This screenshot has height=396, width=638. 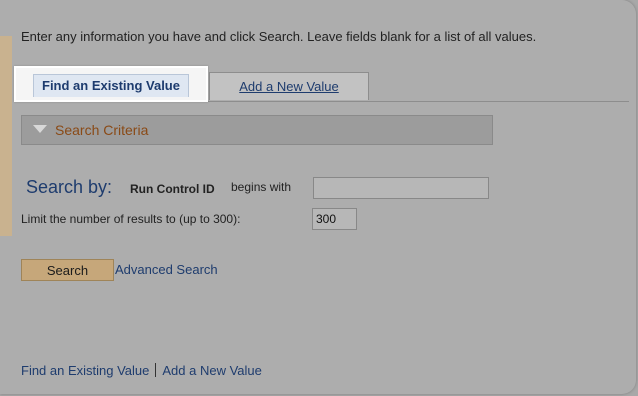 What do you see at coordinates (156, 370) in the screenshot?
I see `footer-separator` at bounding box center [156, 370].